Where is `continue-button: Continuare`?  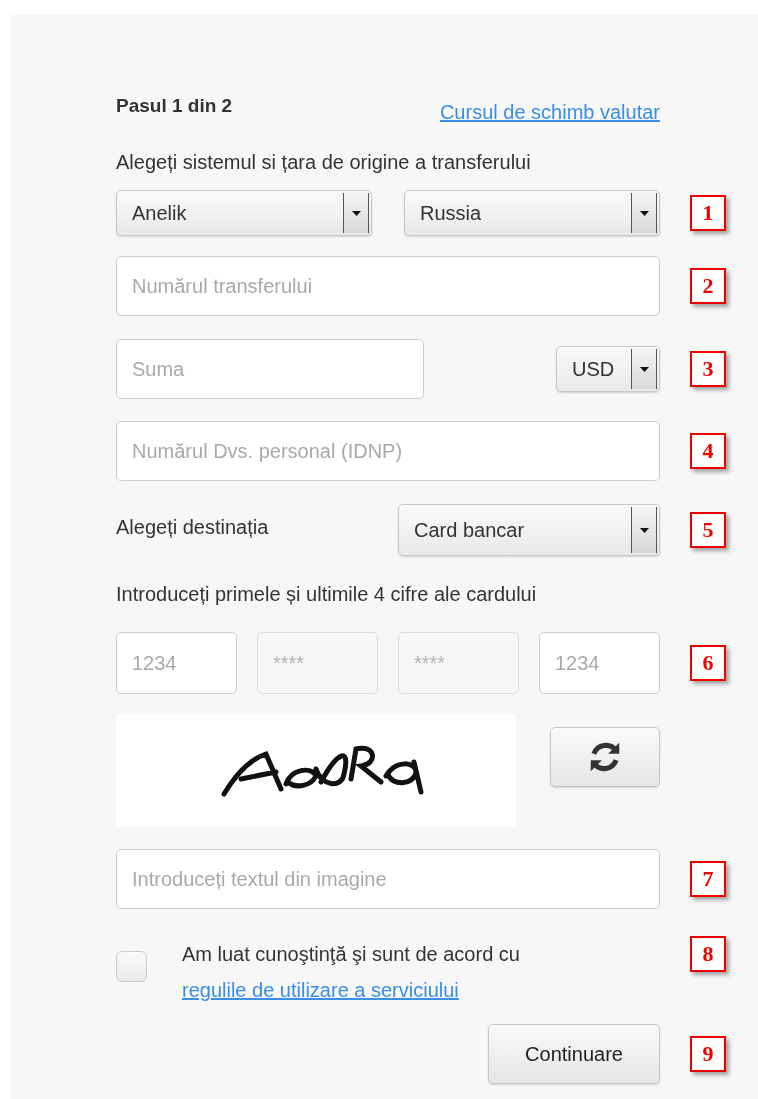 continue-button: Continuare is located at coordinates (574, 1054).